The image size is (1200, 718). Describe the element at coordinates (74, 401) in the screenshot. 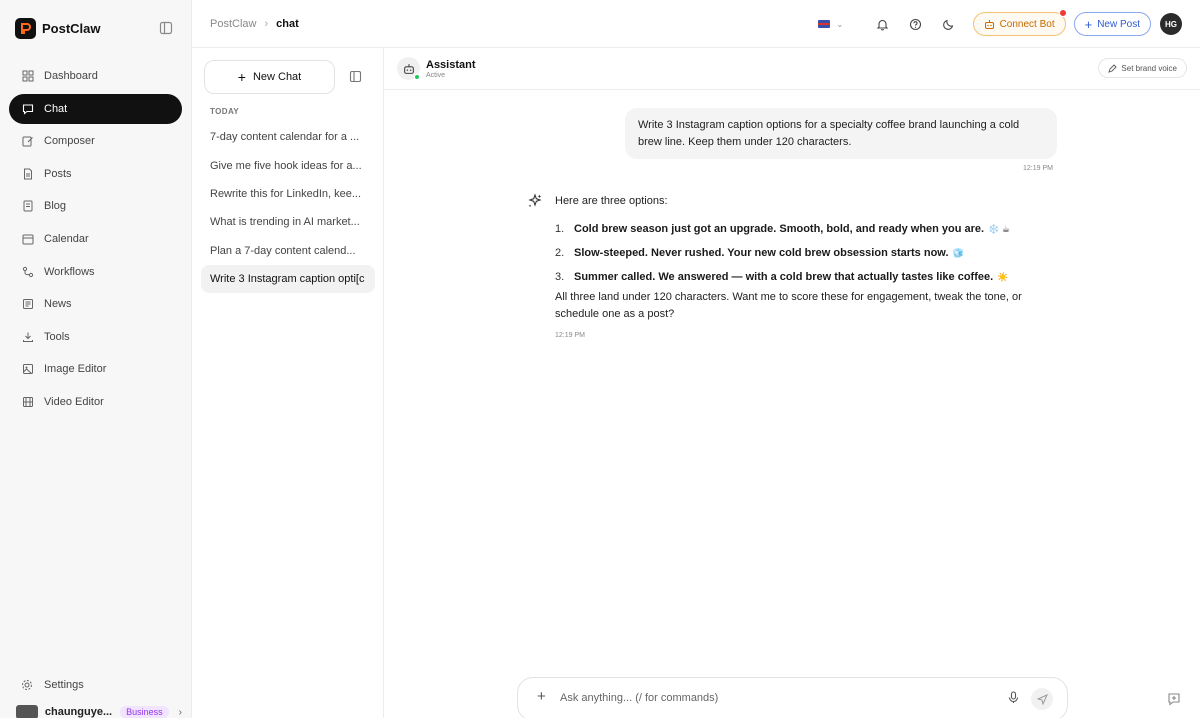

I see `sidebar-item-label: Video Editor` at that location.